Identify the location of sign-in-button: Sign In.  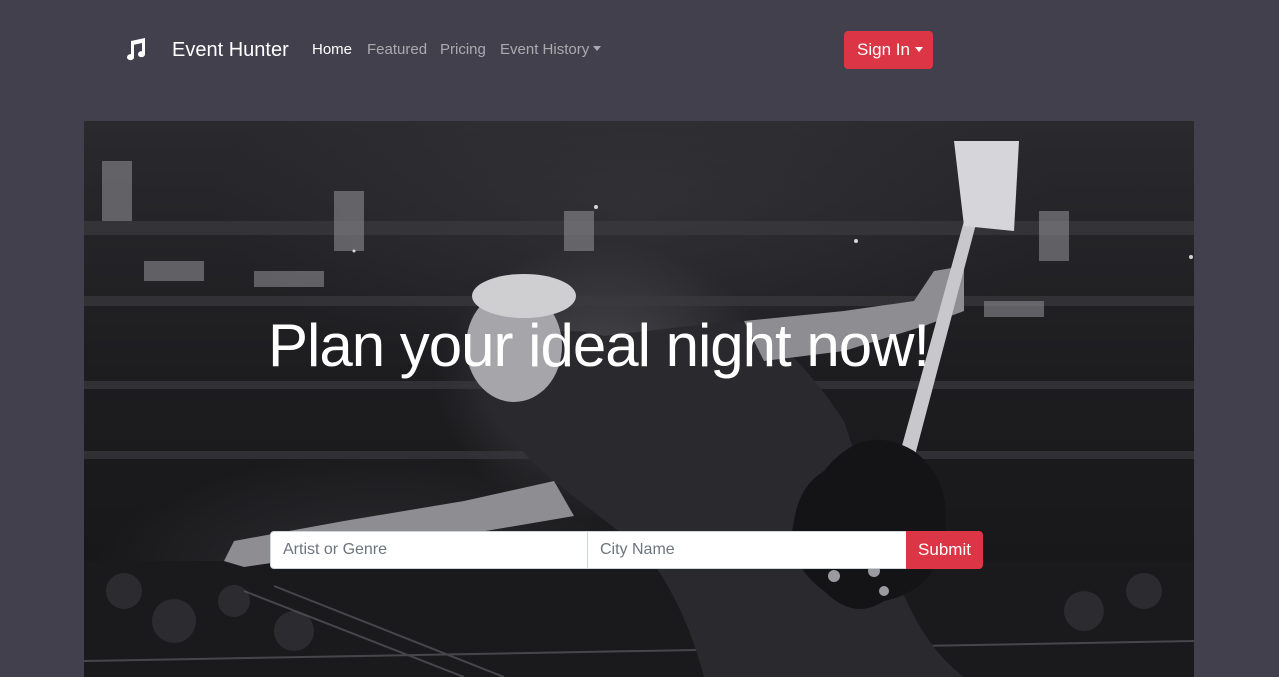
(888, 50).